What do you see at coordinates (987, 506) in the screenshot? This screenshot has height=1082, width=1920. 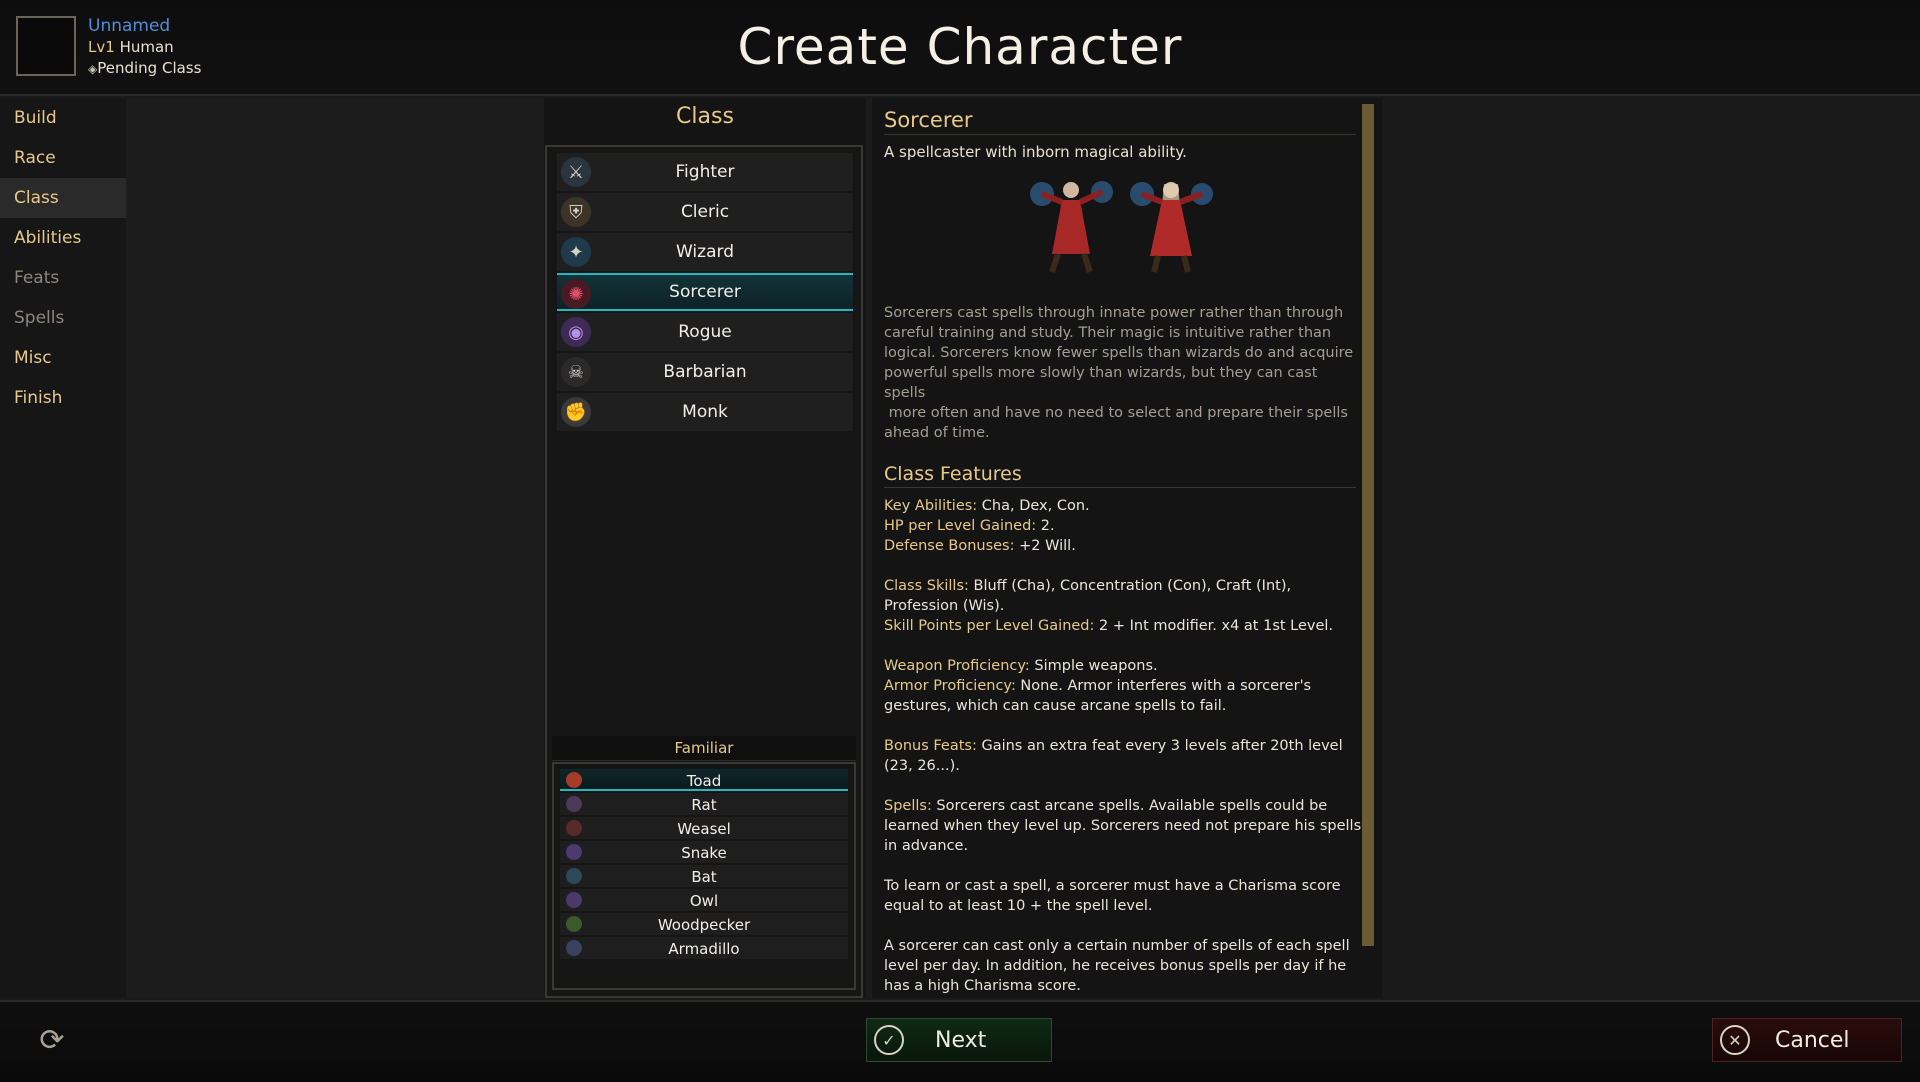 I see `feature-key-abilities: Key Abilities: Cha, Dex, Con.` at bounding box center [987, 506].